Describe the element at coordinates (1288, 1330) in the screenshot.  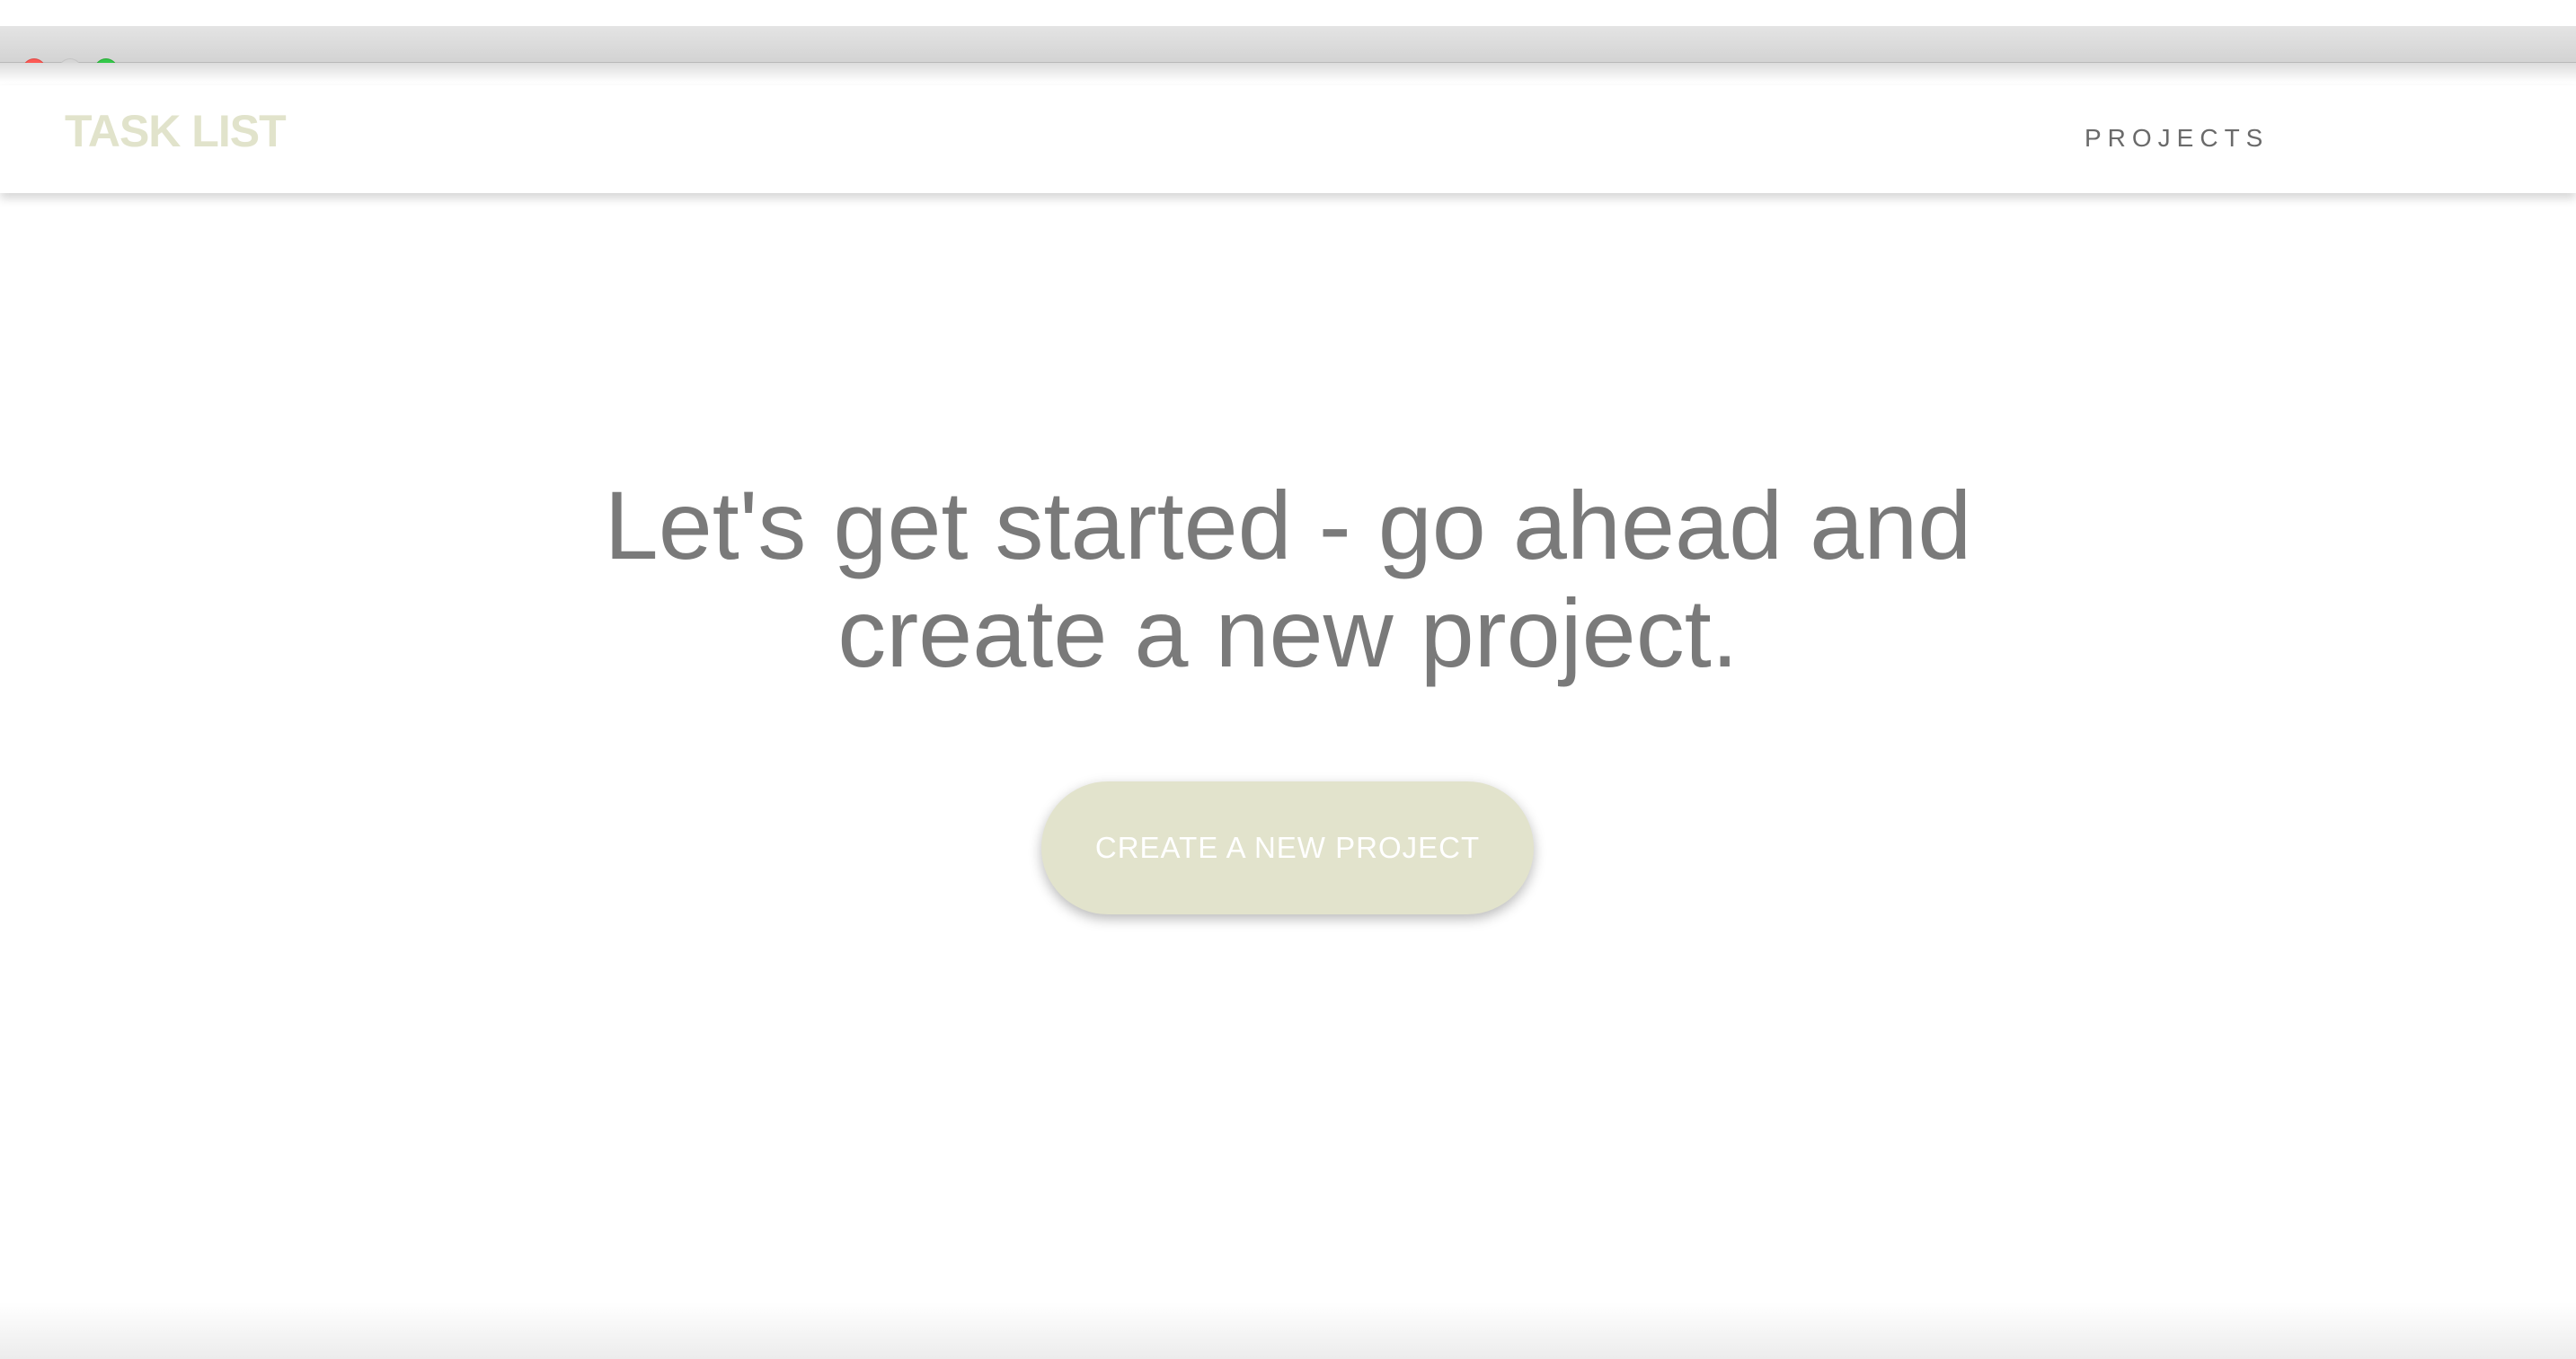
I see `bottom-shadow` at that location.